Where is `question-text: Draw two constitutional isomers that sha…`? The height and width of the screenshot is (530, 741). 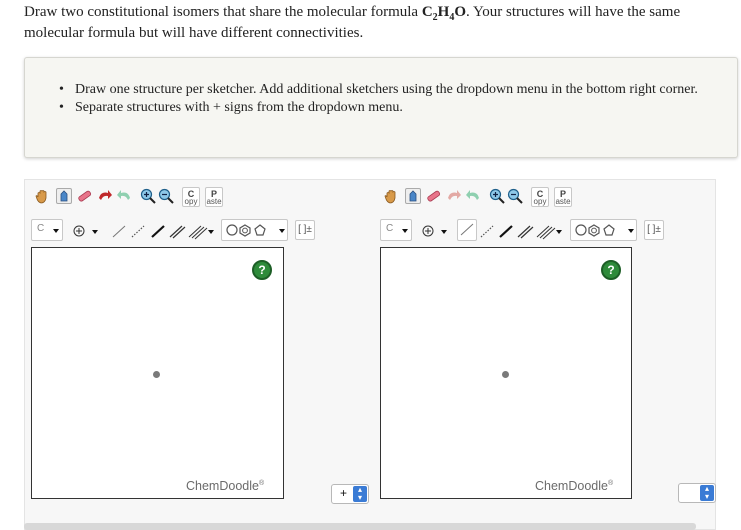
question-text: Draw two constitutional isomers that sha… is located at coordinates (374, 23).